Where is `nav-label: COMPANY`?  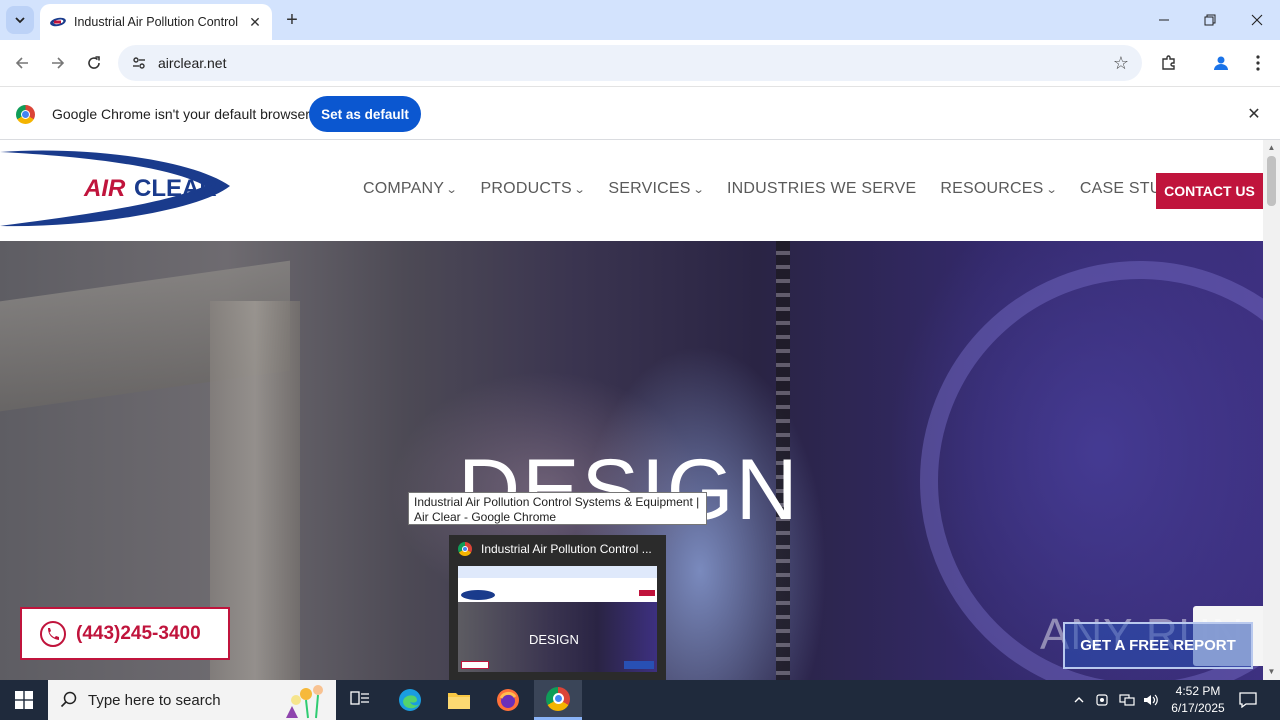 nav-label: COMPANY is located at coordinates (404, 188).